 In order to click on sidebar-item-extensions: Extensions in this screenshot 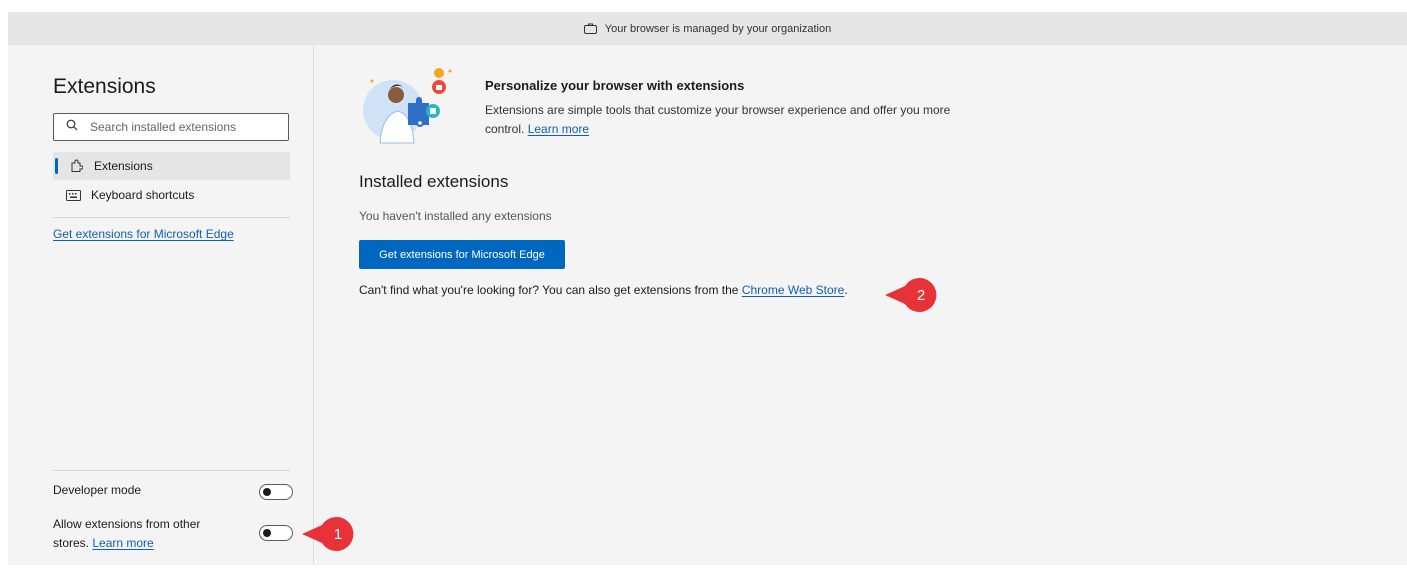, I will do `click(171, 166)`.